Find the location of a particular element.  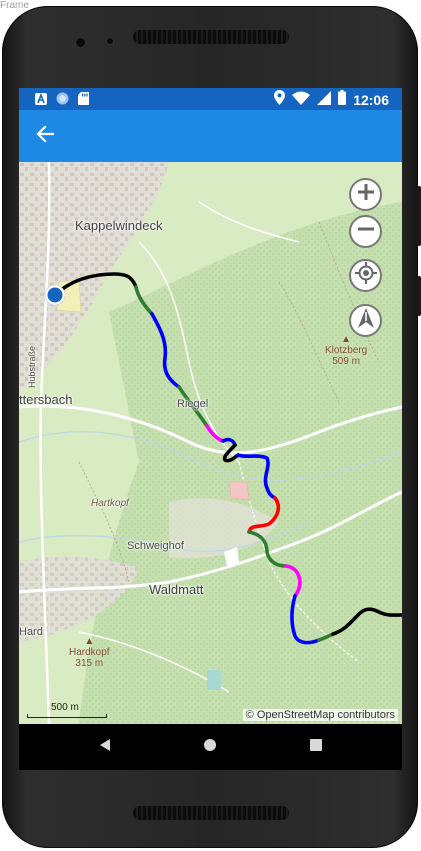

peak-klotzberg: ▲ Klotzberg 509 m is located at coordinates (346, 350).